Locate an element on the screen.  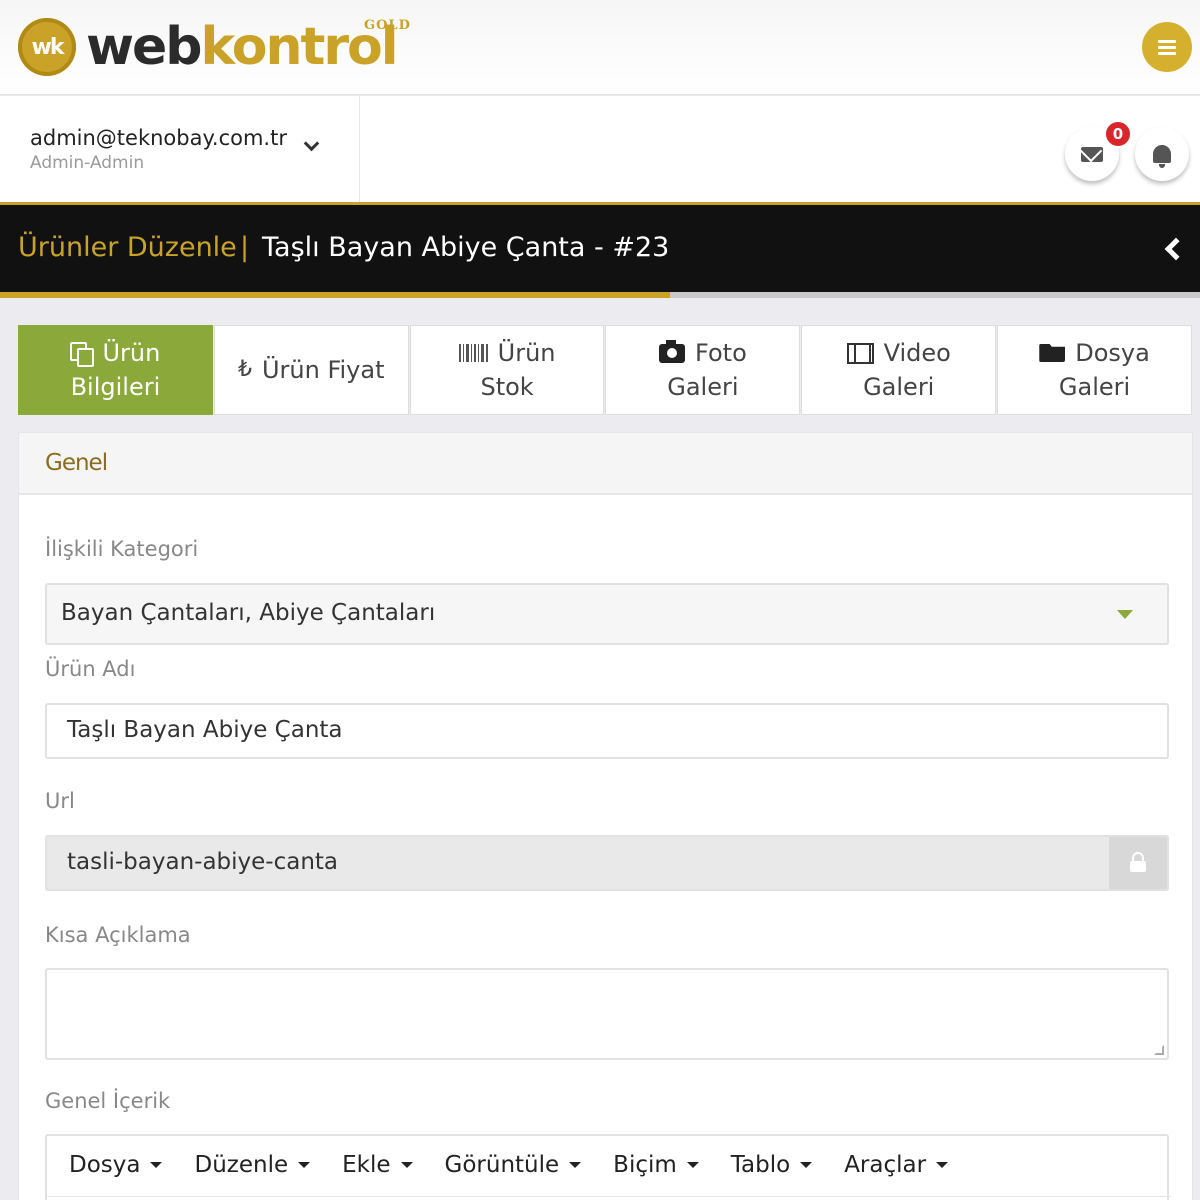
film-icon is located at coordinates (860, 353).